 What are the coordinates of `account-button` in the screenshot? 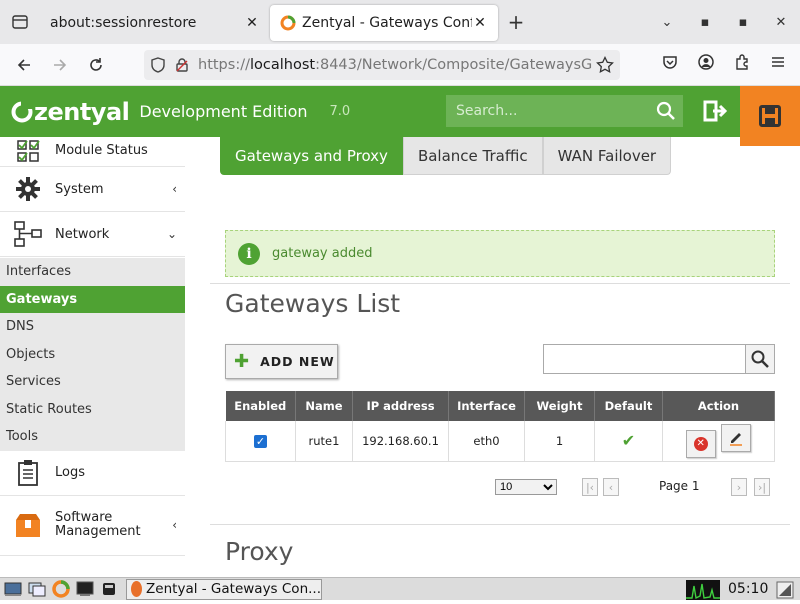 It's located at (706, 62).